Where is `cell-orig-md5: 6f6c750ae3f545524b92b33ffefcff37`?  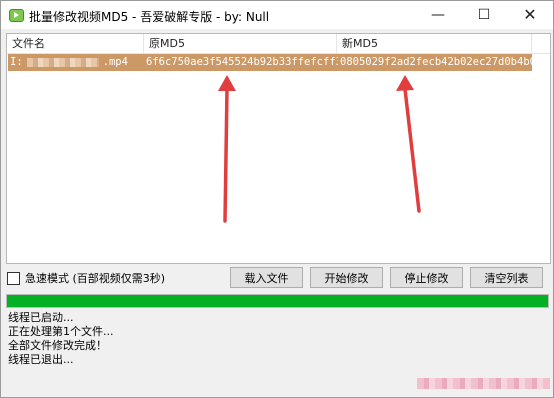
cell-orig-md5: 6f6c750ae3f545524b92b33ffefcff37 is located at coordinates (242, 62).